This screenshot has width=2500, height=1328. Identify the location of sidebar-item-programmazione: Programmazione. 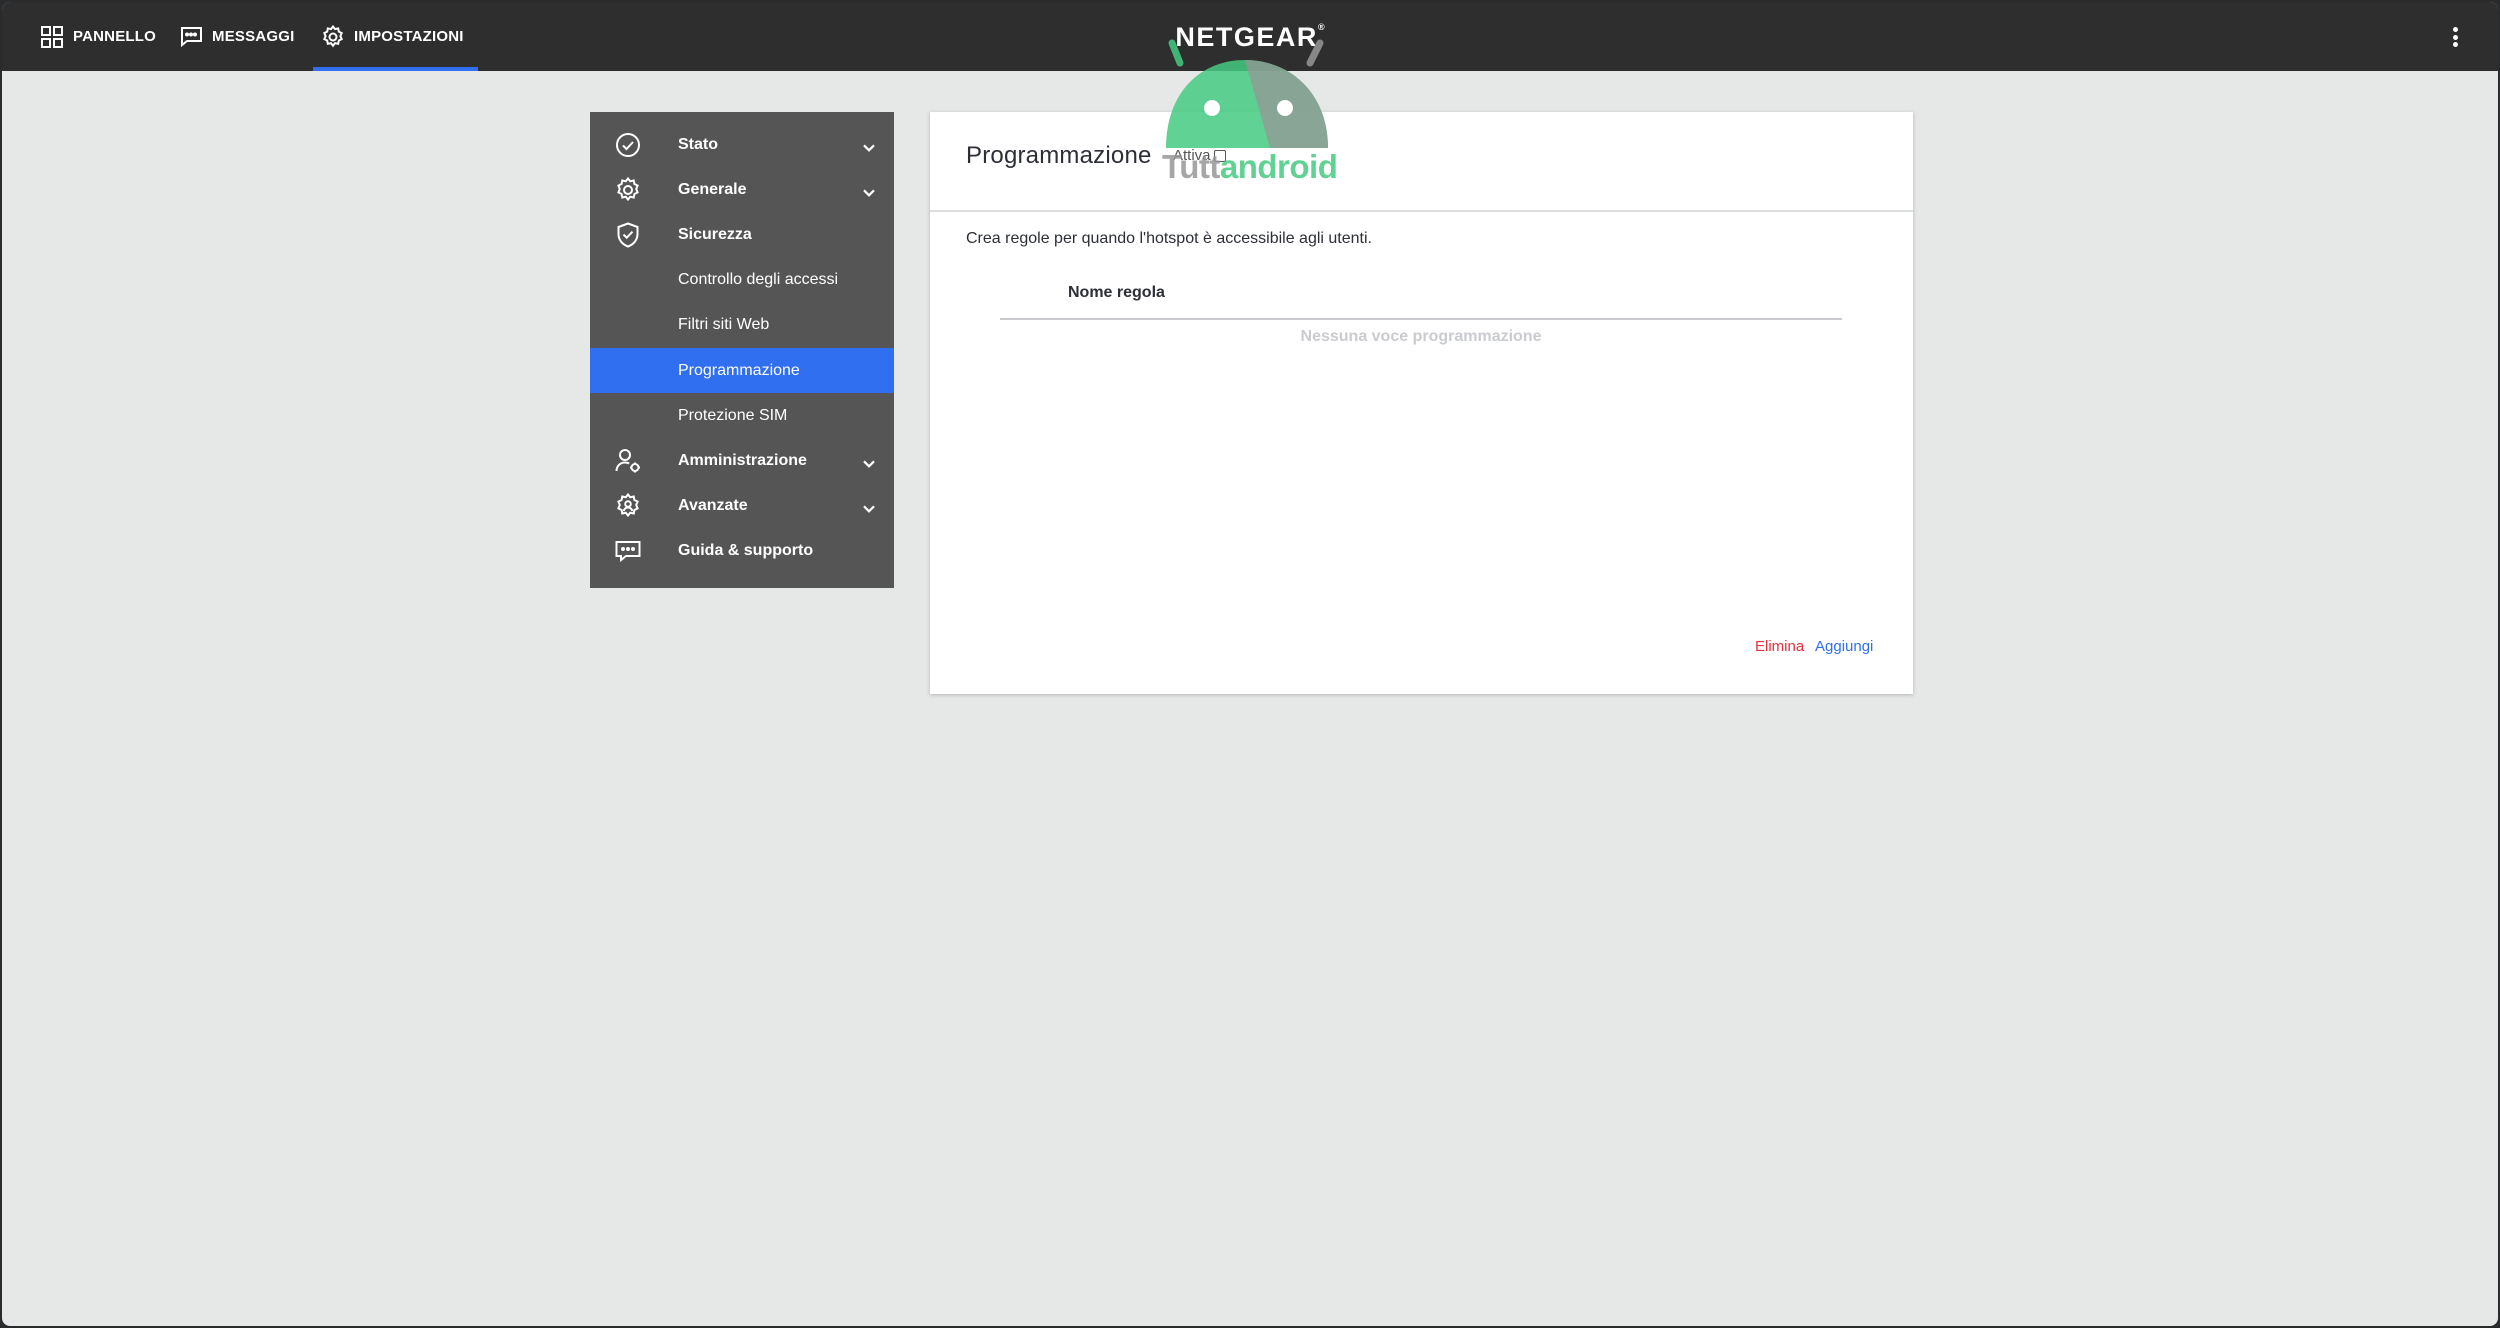
(742, 370).